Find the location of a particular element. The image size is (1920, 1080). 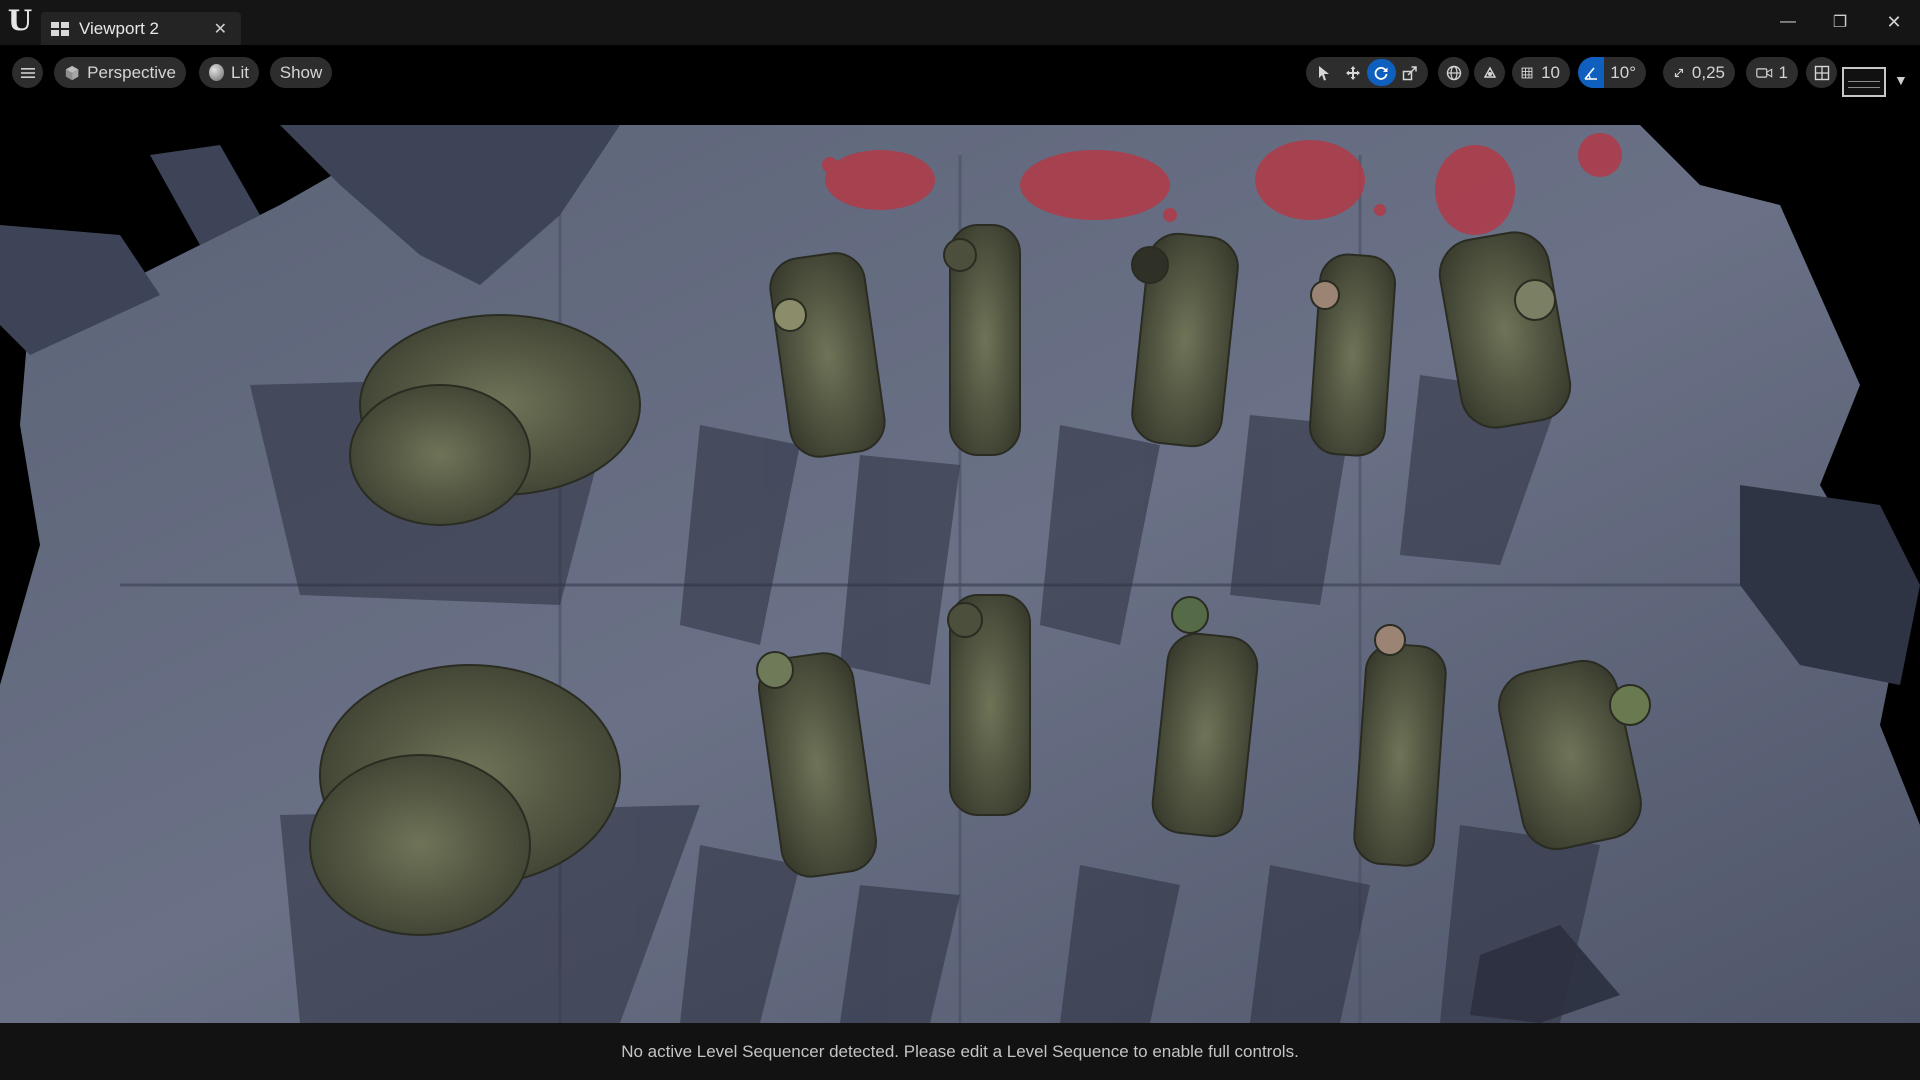

grid-snap-value: 10 is located at coordinates (1550, 72).